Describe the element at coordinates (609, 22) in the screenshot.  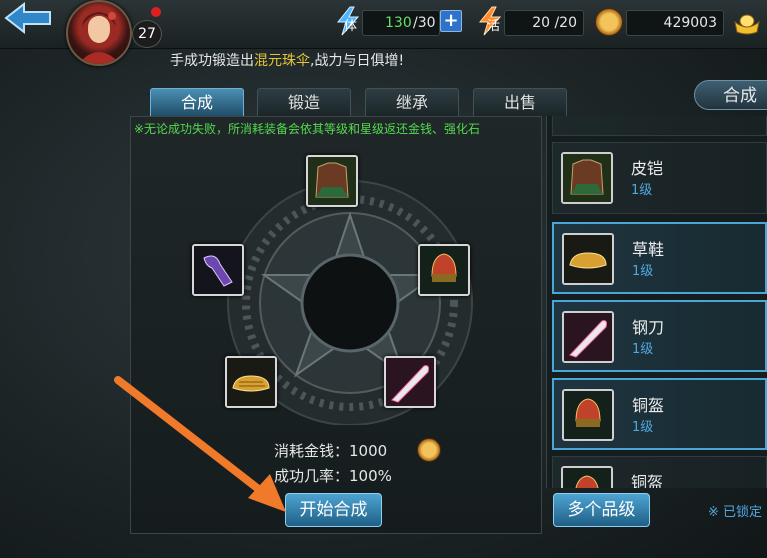
I see `coin-icon` at that location.